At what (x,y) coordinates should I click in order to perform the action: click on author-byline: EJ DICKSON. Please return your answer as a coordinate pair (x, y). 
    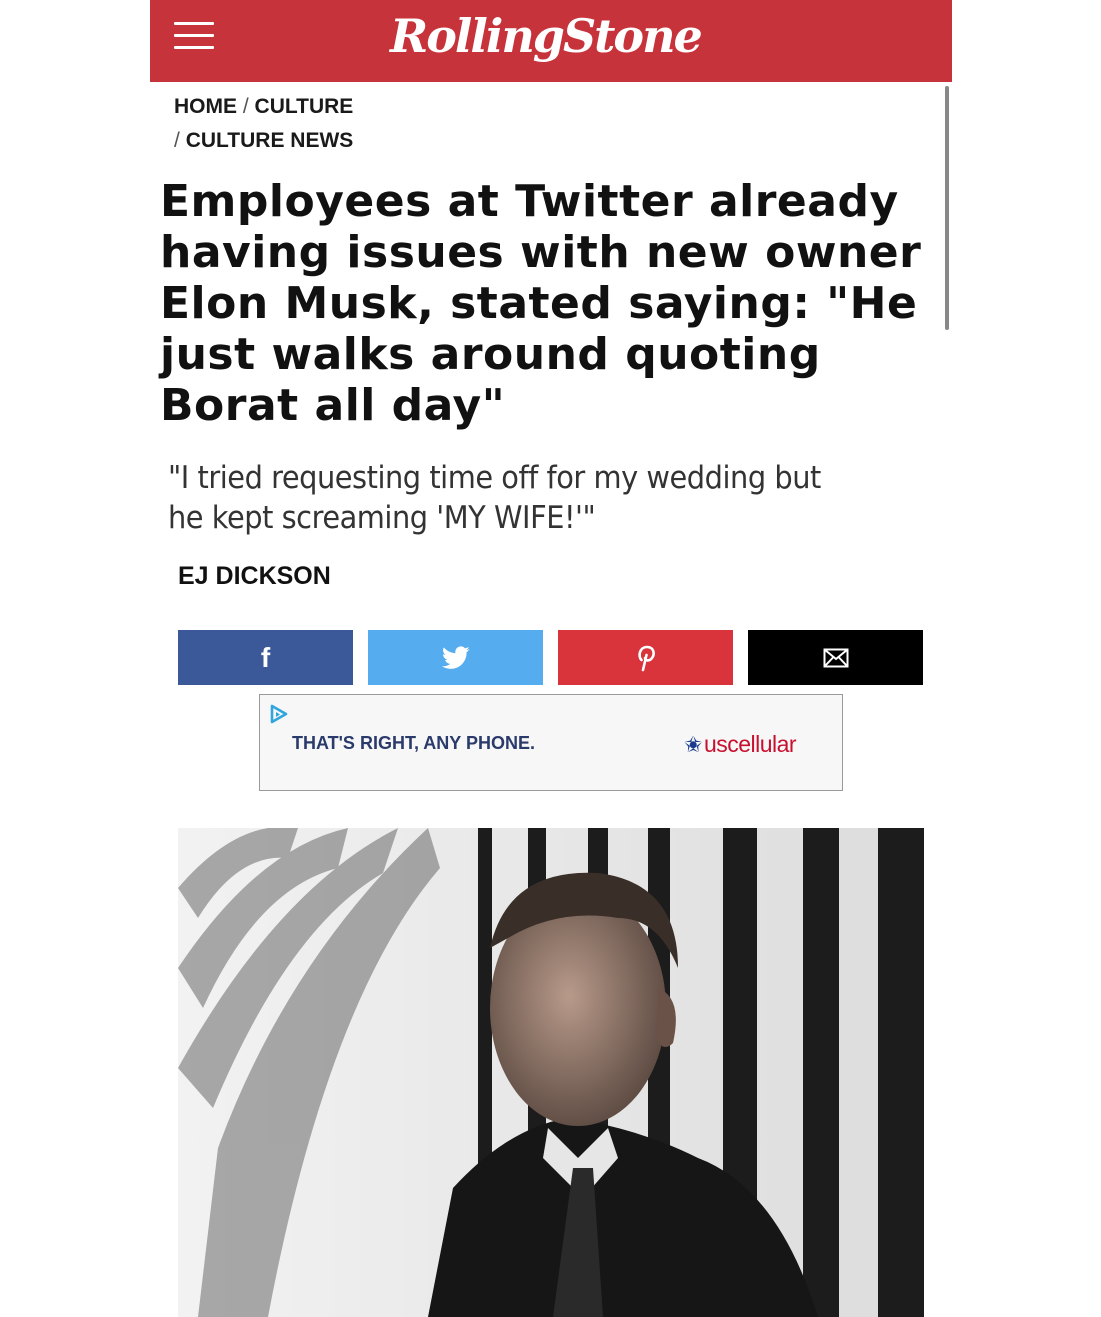
    Looking at the image, I should click on (254, 576).